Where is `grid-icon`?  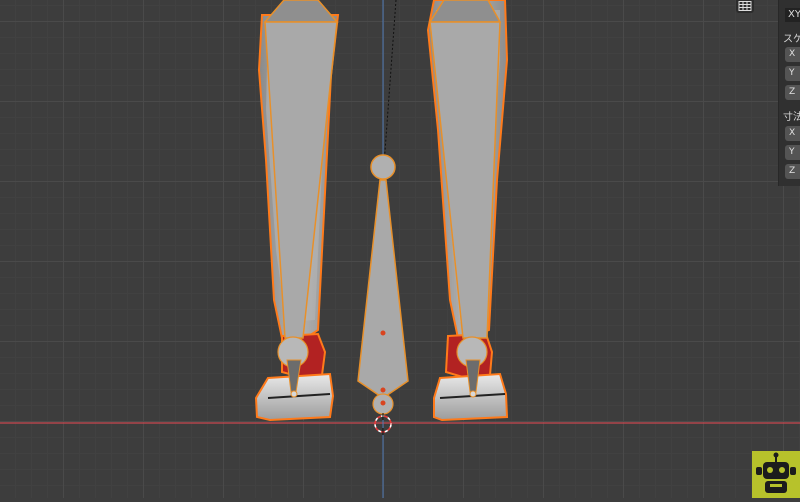 grid-icon is located at coordinates (745, 6).